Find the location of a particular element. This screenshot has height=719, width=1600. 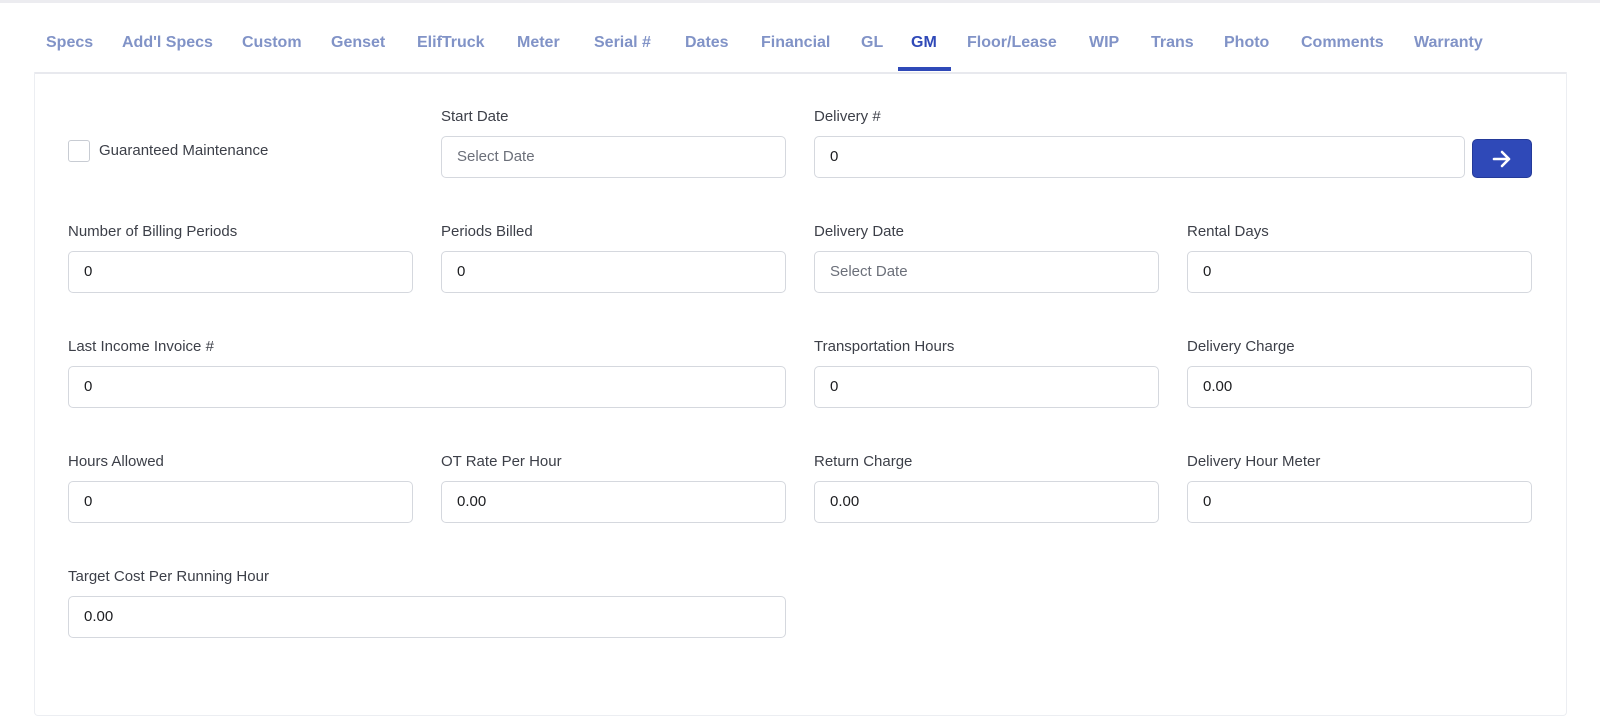

tab-gl: GL is located at coordinates (872, 50).